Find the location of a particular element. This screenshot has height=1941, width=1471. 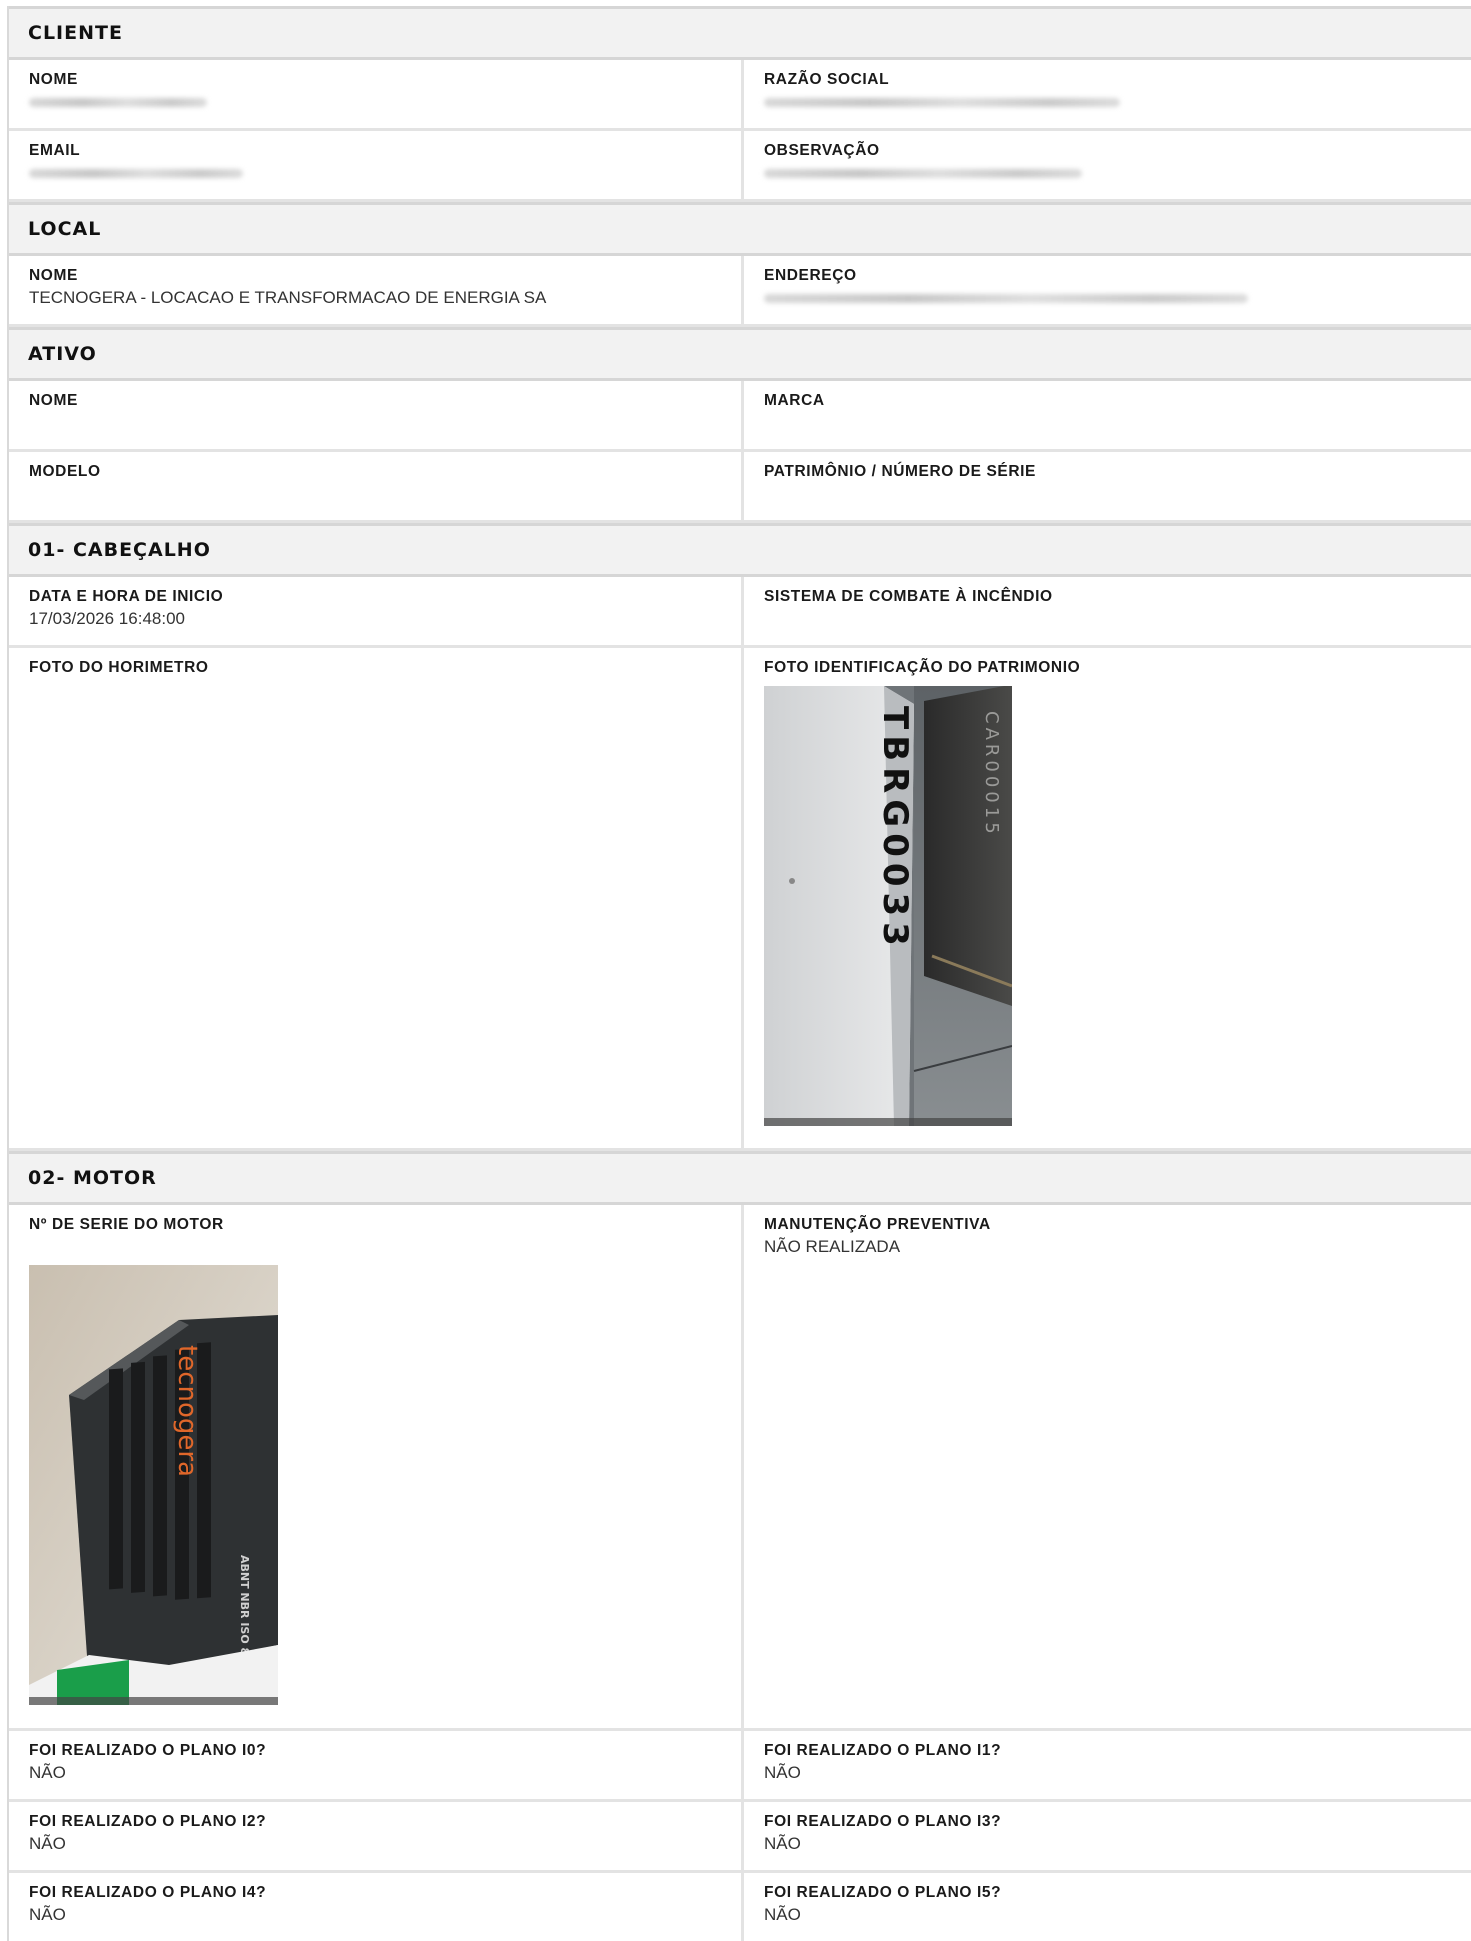

cliente-nome-redacted is located at coordinates (118, 102).